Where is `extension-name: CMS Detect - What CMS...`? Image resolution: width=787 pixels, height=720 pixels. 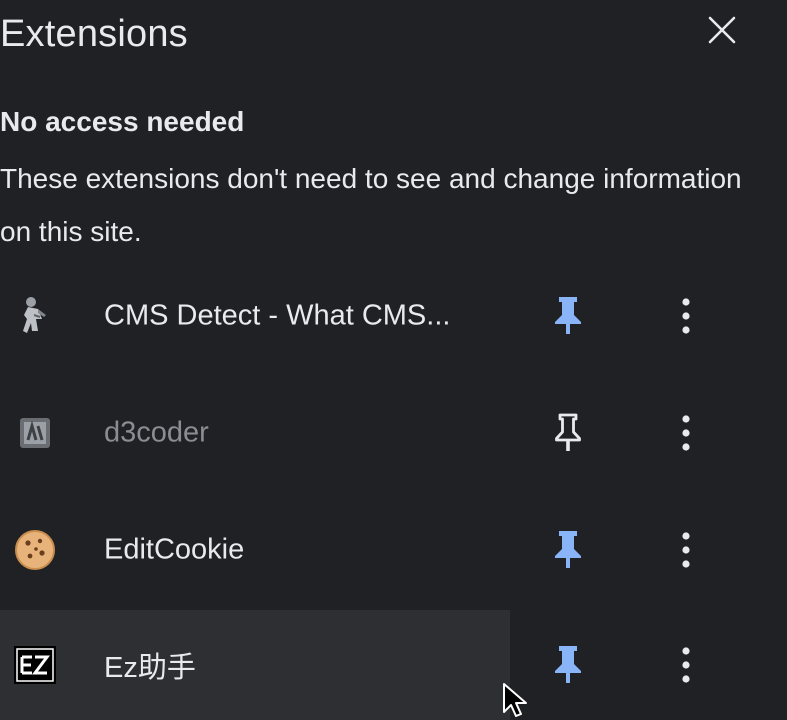
extension-name: CMS Detect - What CMS... is located at coordinates (277, 315).